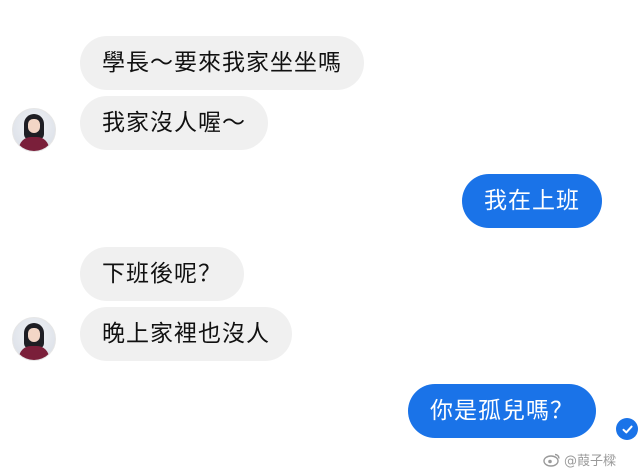 Image resolution: width=640 pixels, height=476 pixels. Describe the element at coordinates (162, 274) in the screenshot. I see `message-bubble-incoming-3: 下班後呢？` at that location.